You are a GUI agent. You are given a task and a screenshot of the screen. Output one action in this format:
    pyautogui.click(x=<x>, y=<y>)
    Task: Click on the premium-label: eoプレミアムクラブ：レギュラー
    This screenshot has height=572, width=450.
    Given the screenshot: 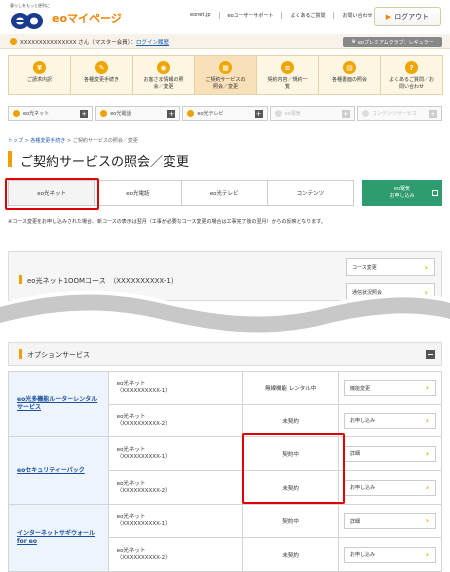 What is the action you would take?
    pyautogui.click(x=395, y=42)
    